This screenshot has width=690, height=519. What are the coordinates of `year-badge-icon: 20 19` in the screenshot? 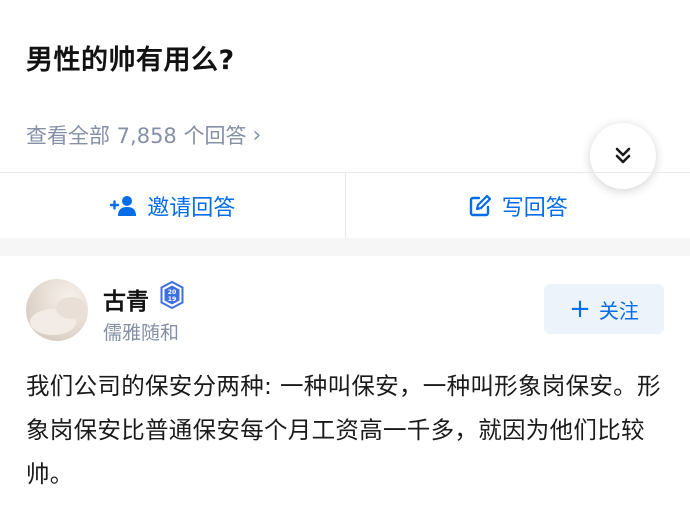 It's located at (172, 295).